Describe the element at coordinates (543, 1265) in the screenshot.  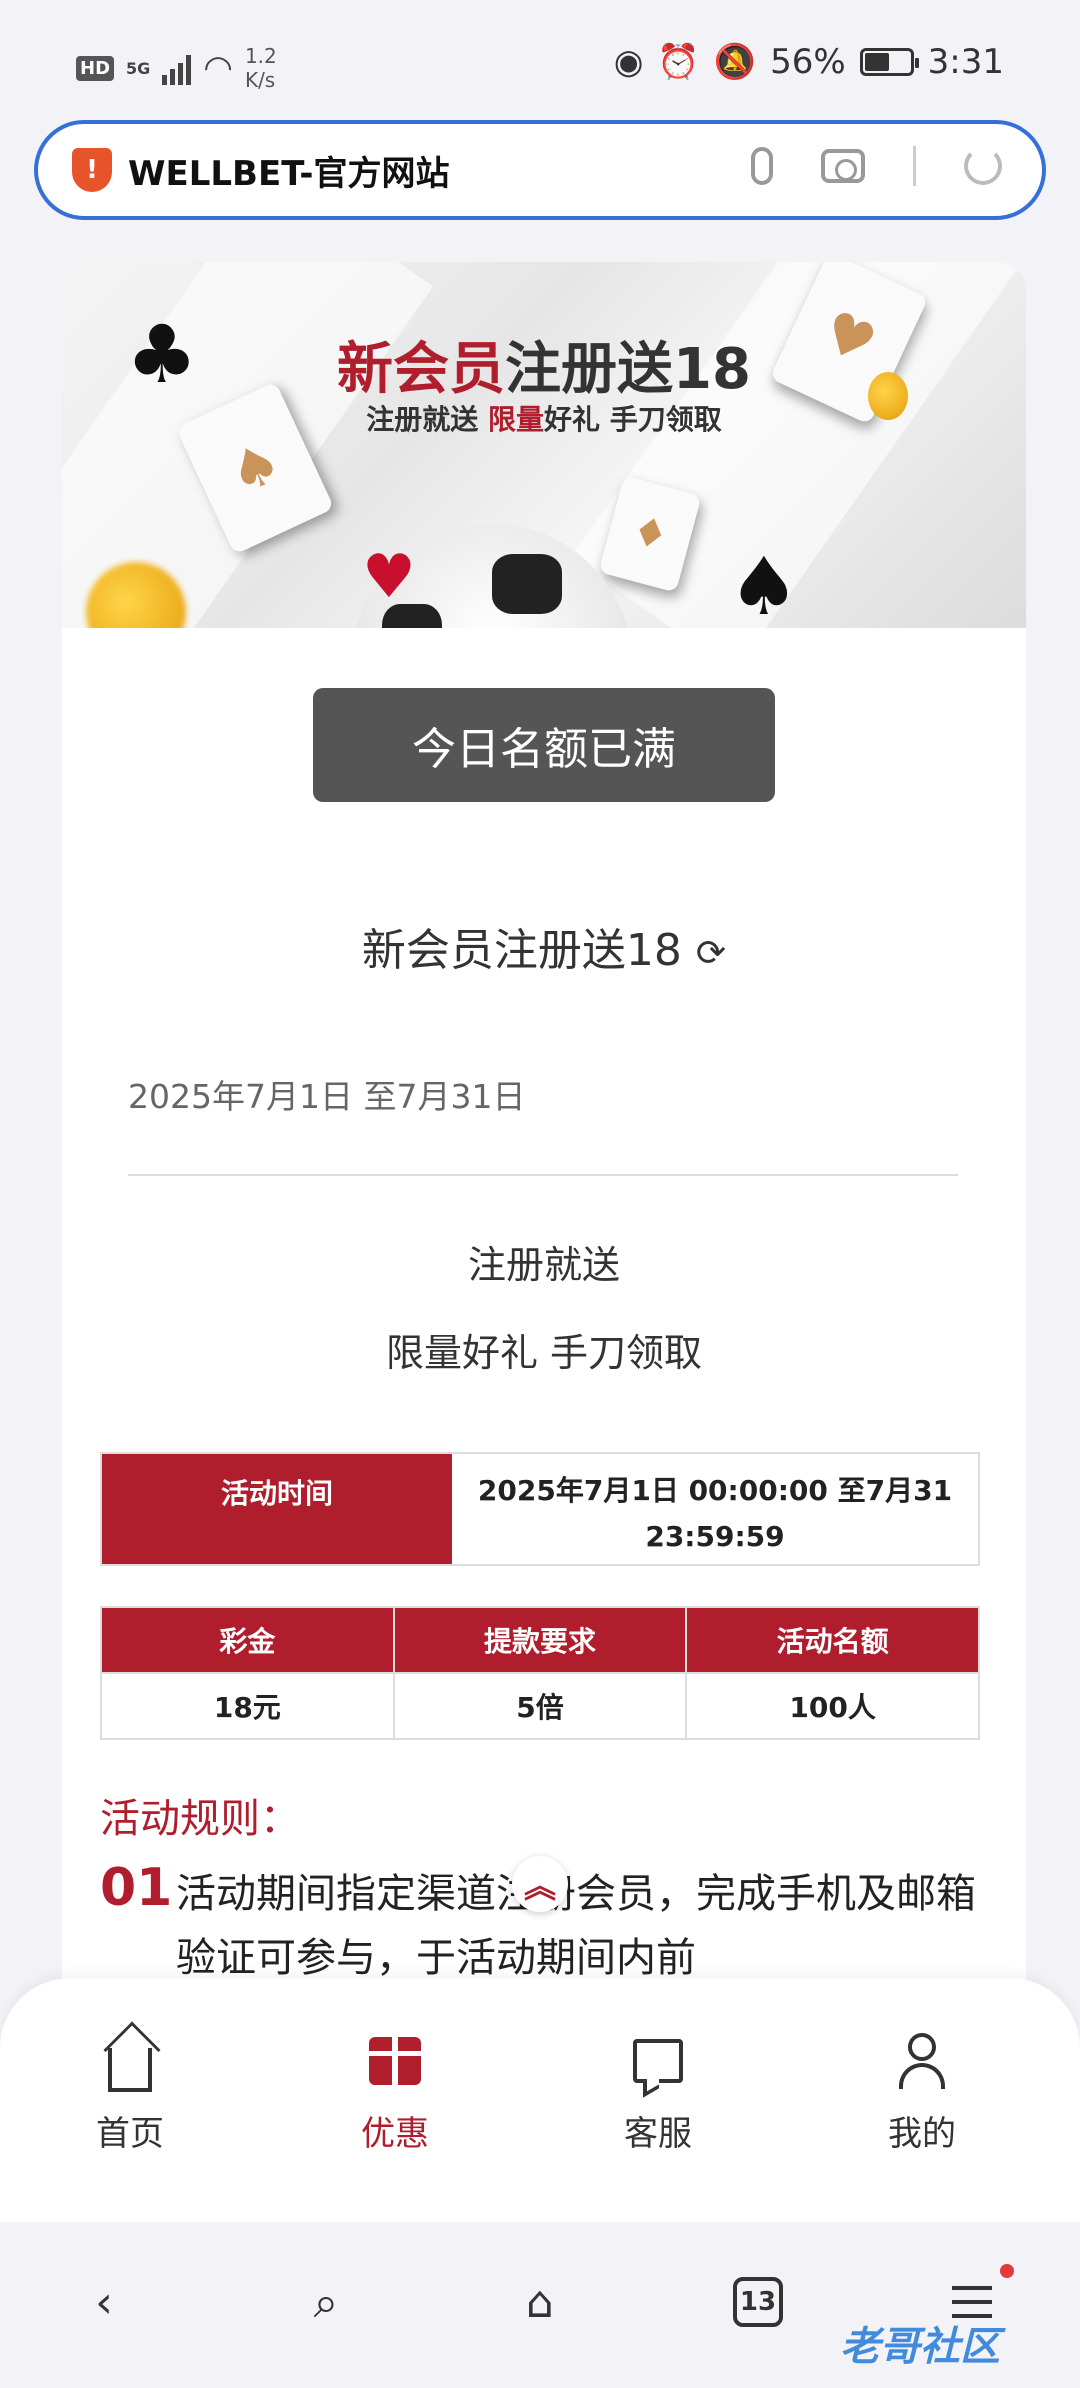
I see `description-line-1: 注册就送` at that location.